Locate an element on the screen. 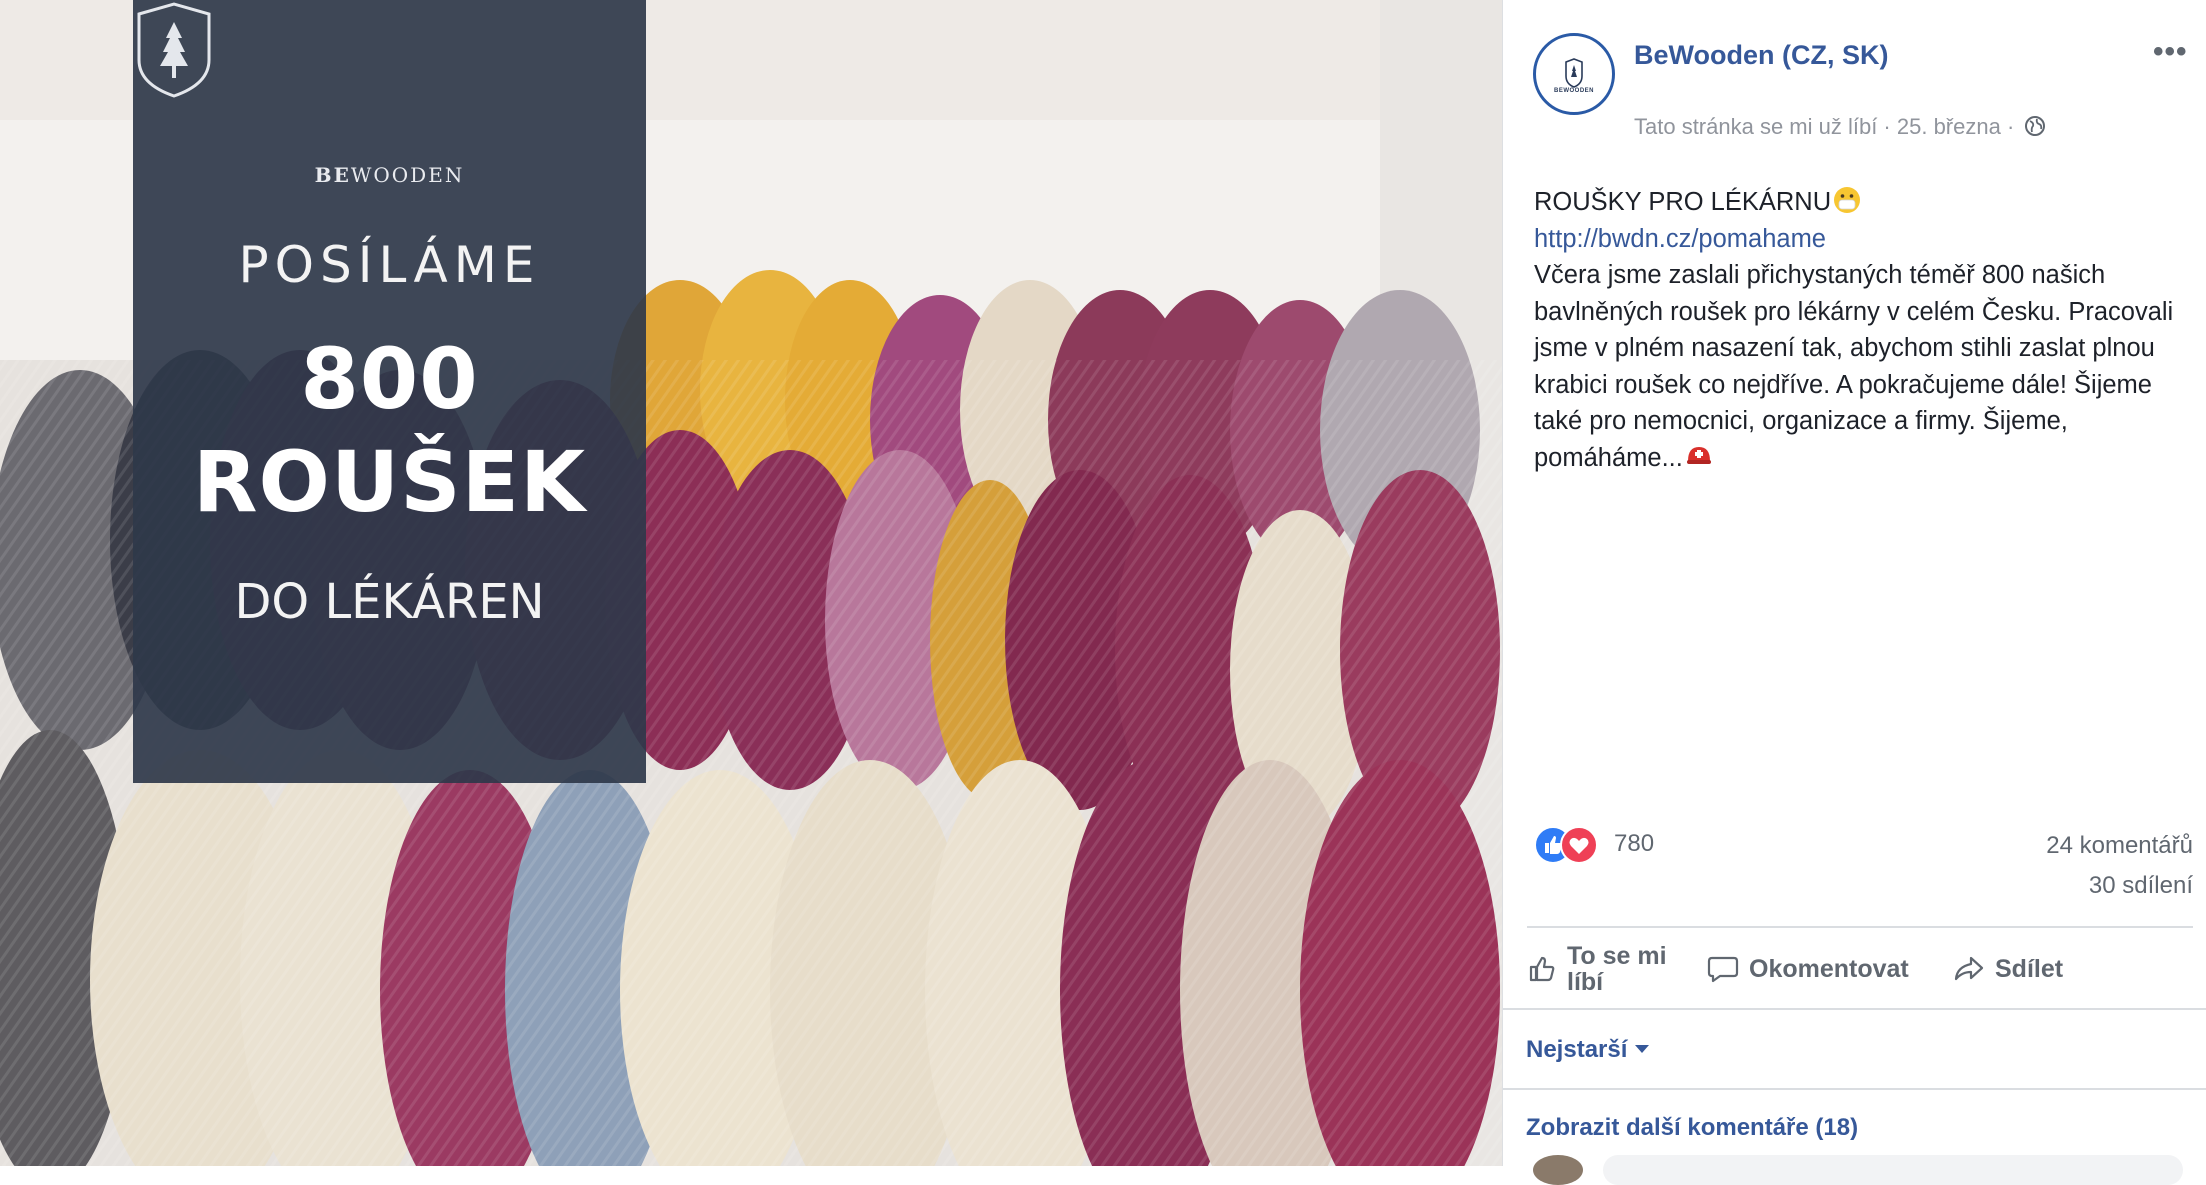  comment-sort-label: Nejstarší is located at coordinates (1577, 1049).